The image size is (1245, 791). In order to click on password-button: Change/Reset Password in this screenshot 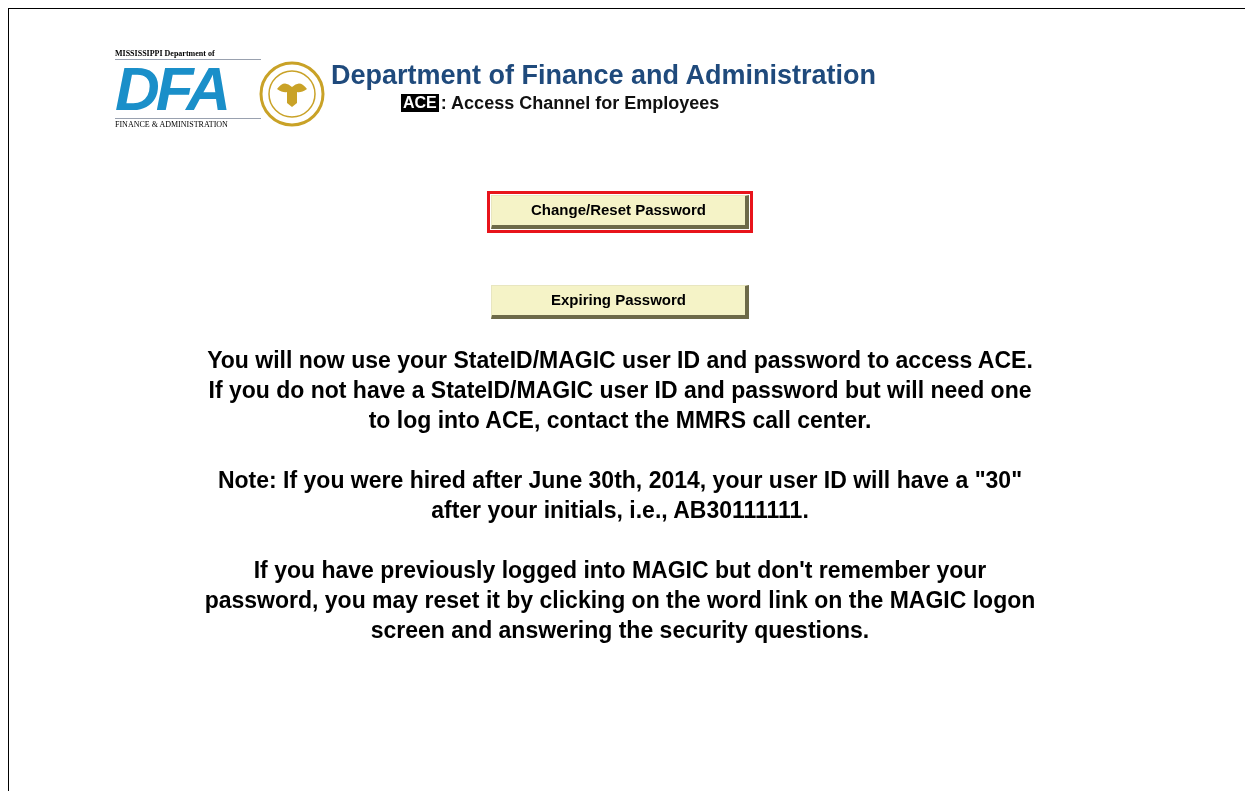, I will do `click(620, 212)`.